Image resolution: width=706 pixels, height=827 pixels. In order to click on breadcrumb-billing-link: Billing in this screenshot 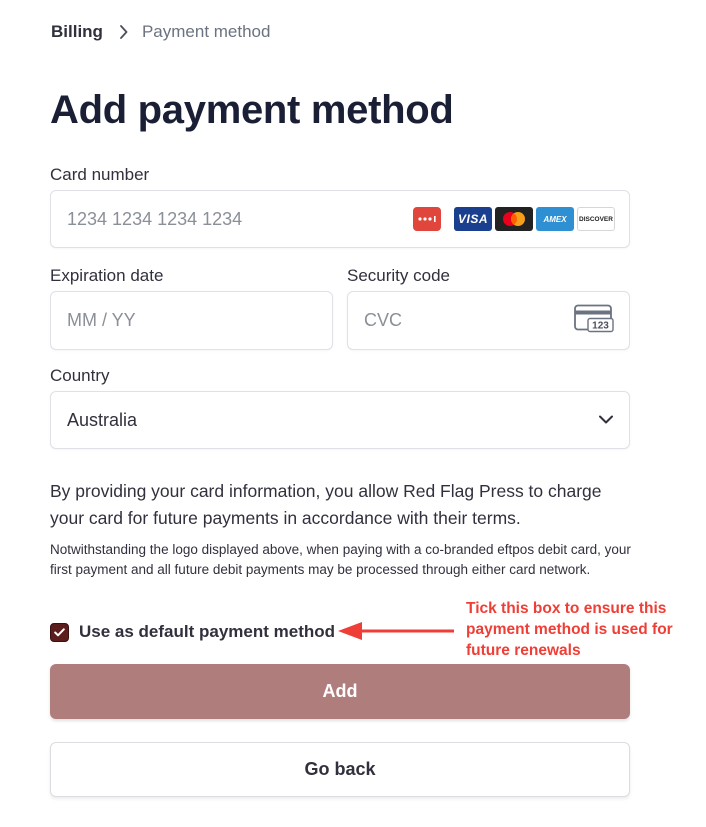, I will do `click(77, 32)`.